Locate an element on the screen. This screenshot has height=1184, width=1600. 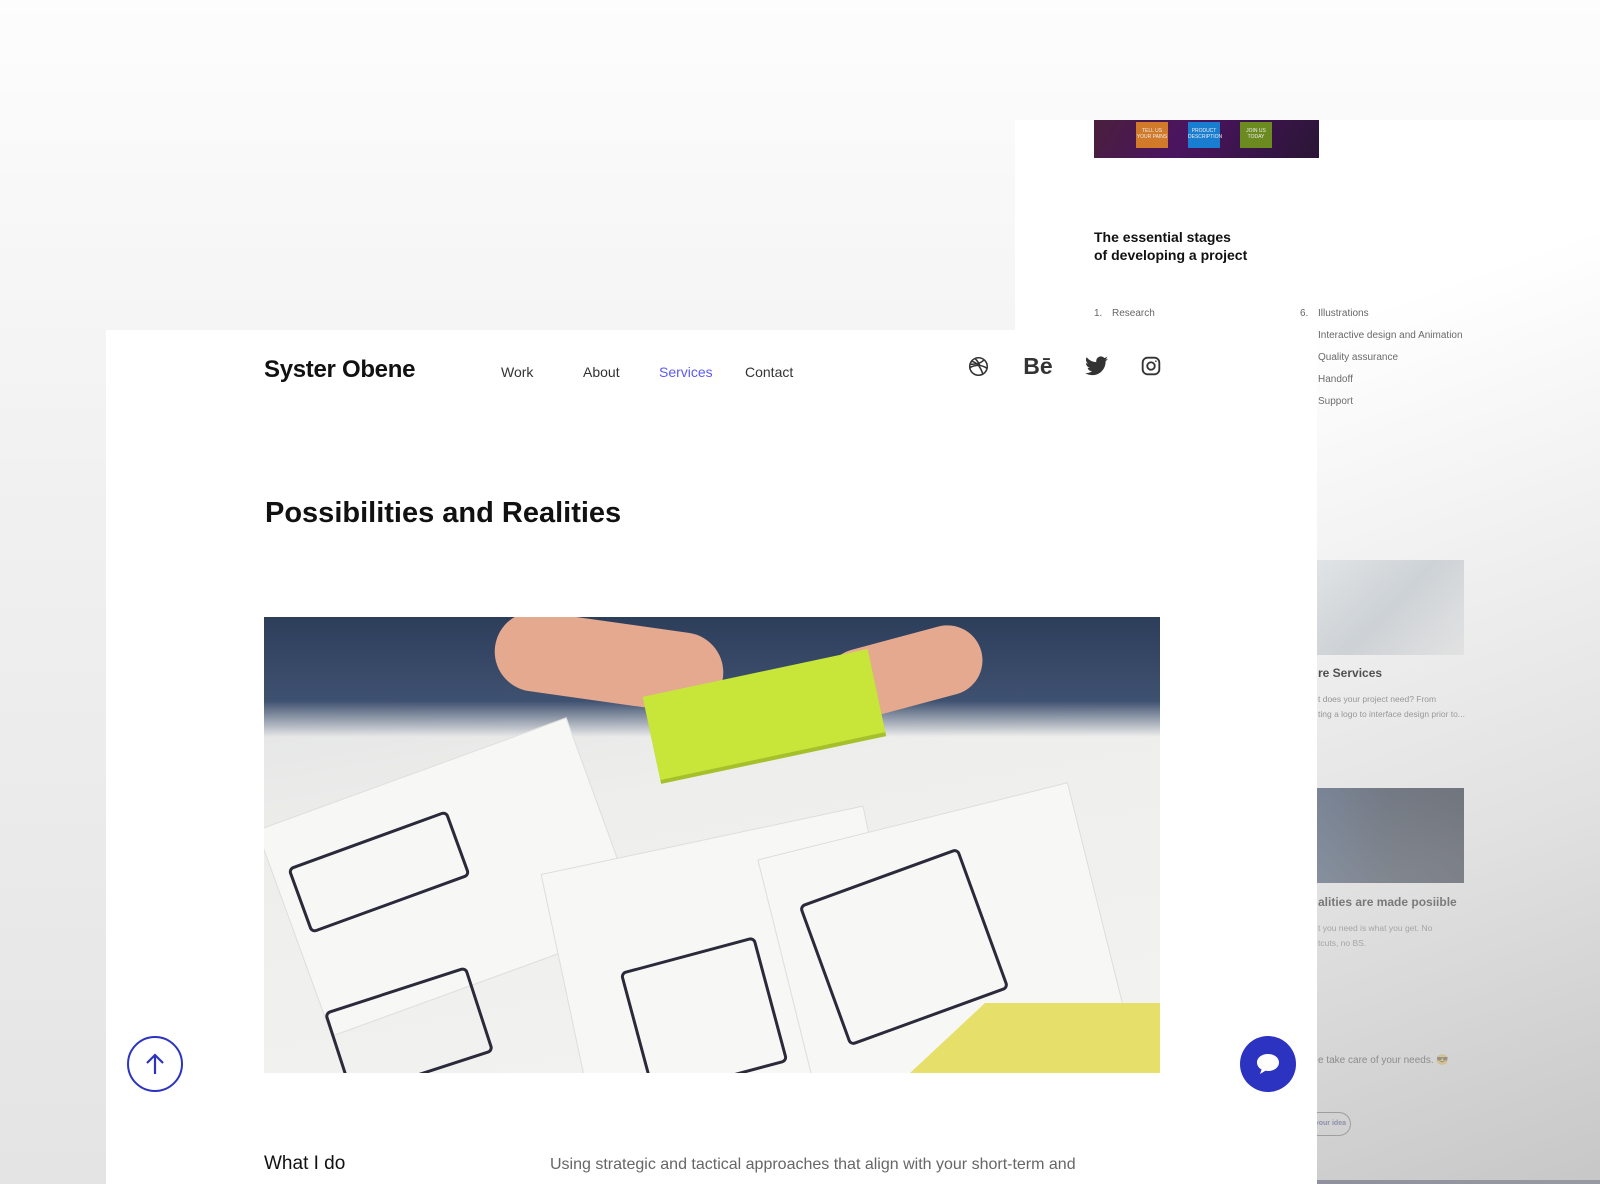
chat-button is located at coordinates (1268, 1064).